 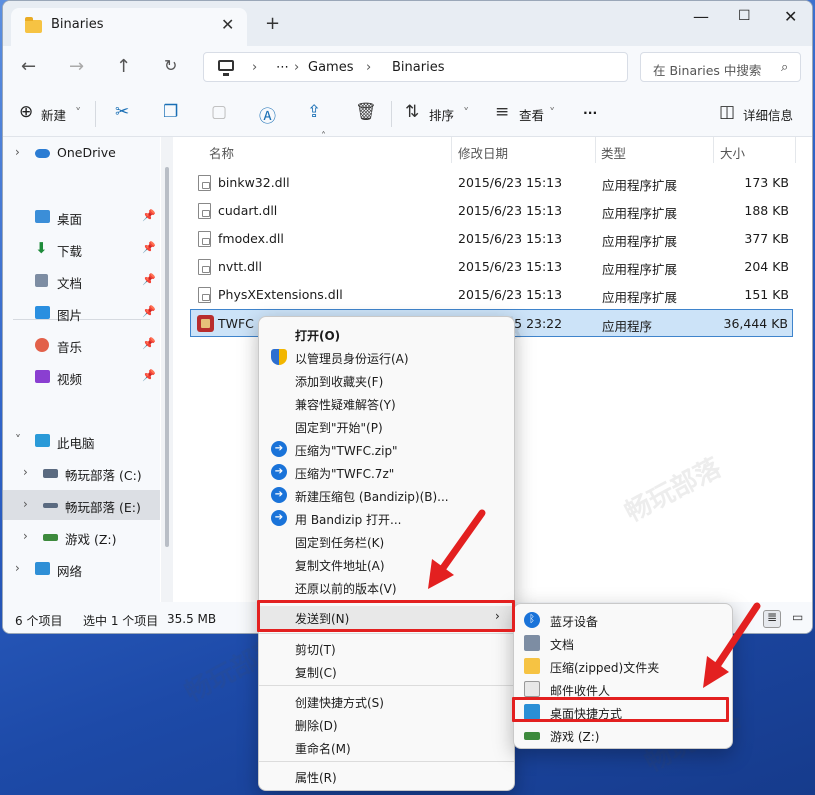 I want to click on menu-item-copy: 复制(C), so click(x=386, y=671).